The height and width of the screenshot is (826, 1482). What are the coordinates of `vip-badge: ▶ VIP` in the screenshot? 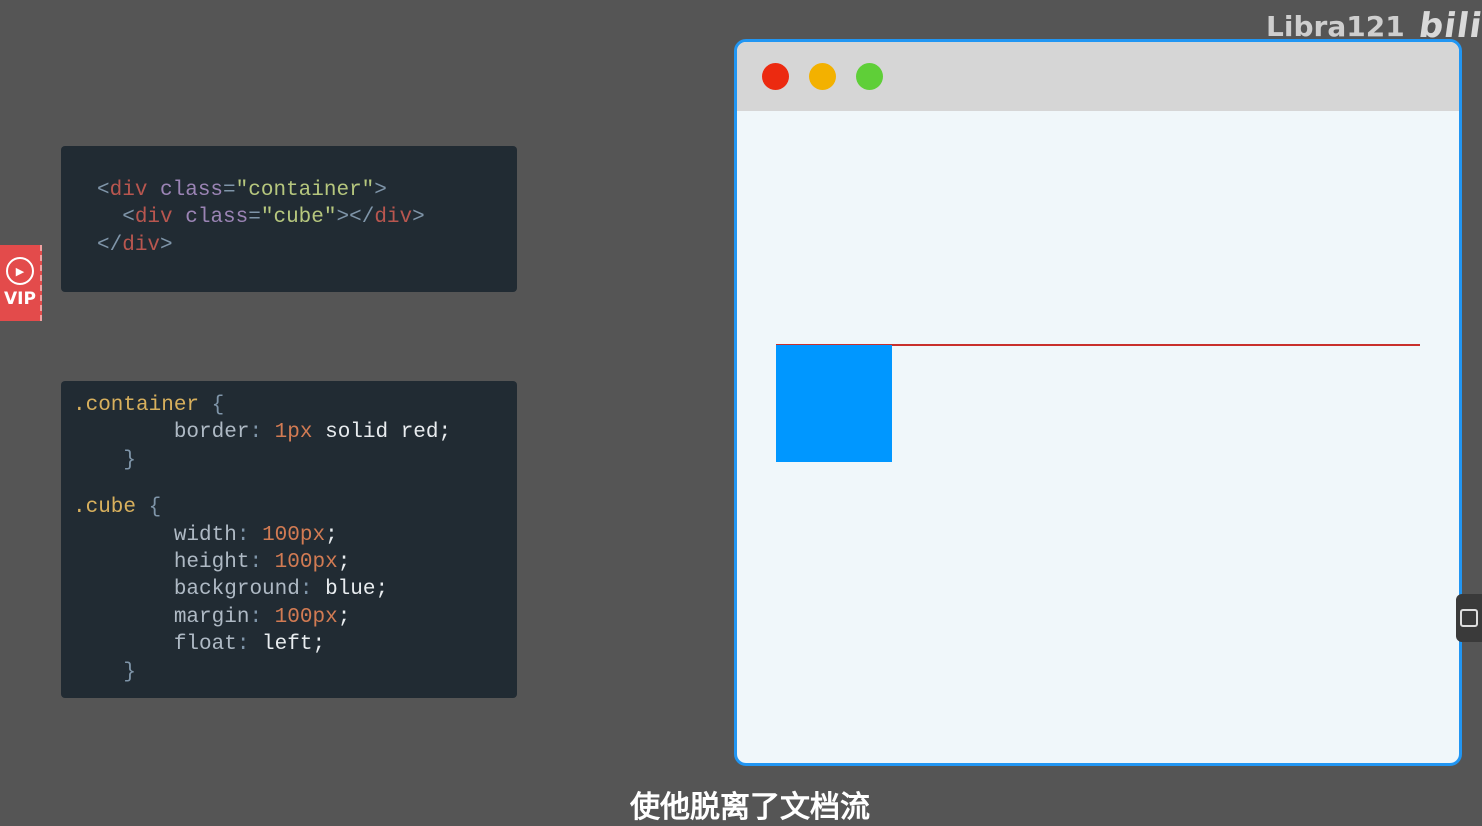 It's located at (21, 283).